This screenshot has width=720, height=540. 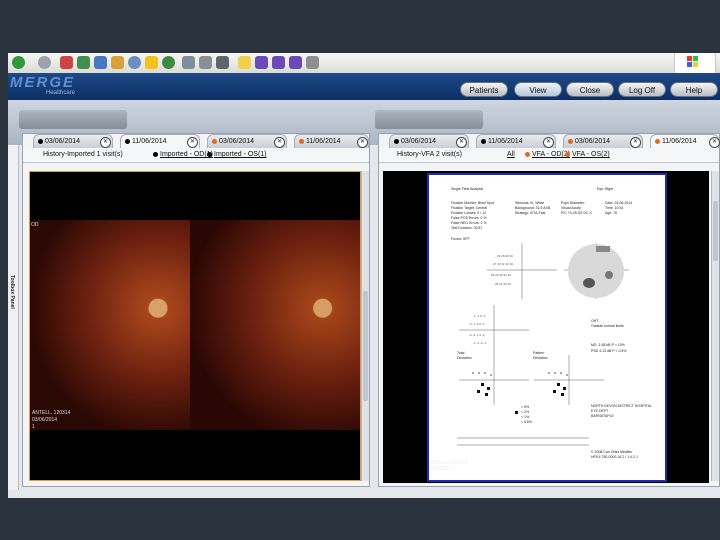 What do you see at coordinates (694, 89) in the screenshot?
I see `help-button: Help` at bounding box center [694, 89].